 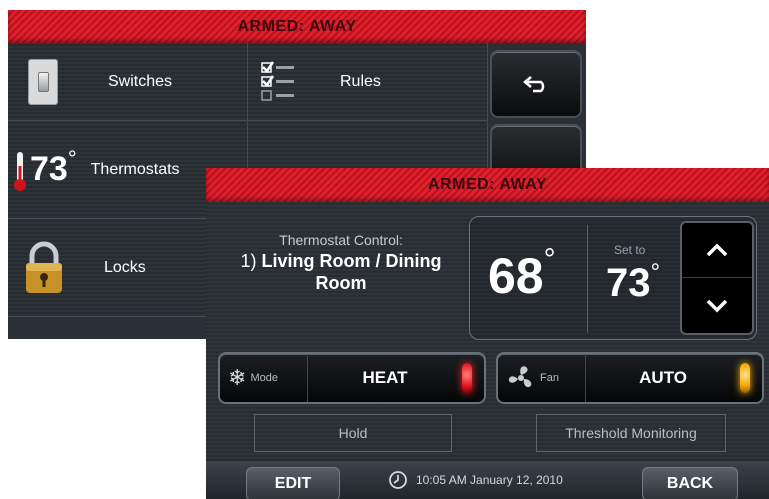 What do you see at coordinates (293, 483) in the screenshot?
I see `edit-button: EDIT` at bounding box center [293, 483].